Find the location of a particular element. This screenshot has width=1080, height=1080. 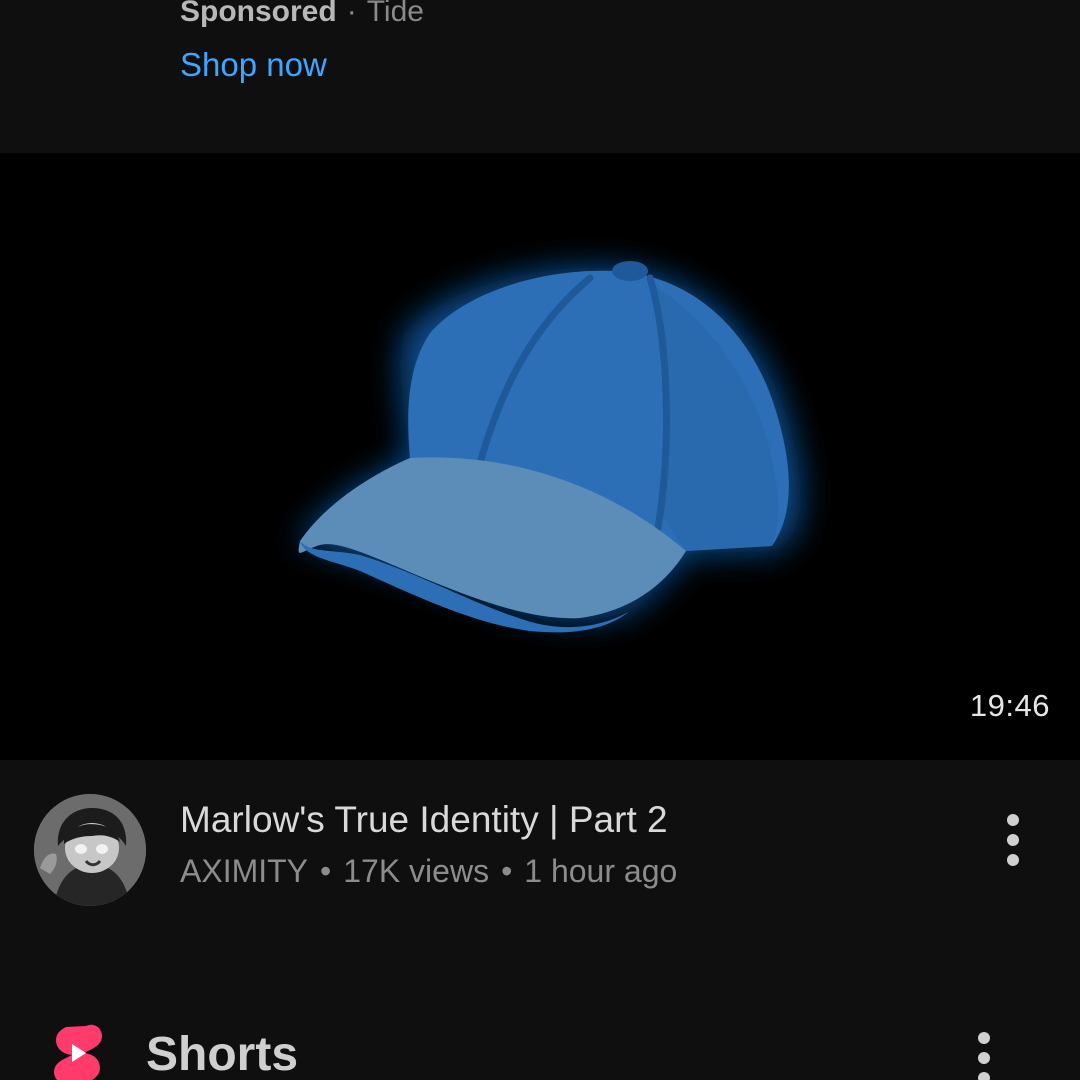

video-more-button is located at coordinates (1013, 840).